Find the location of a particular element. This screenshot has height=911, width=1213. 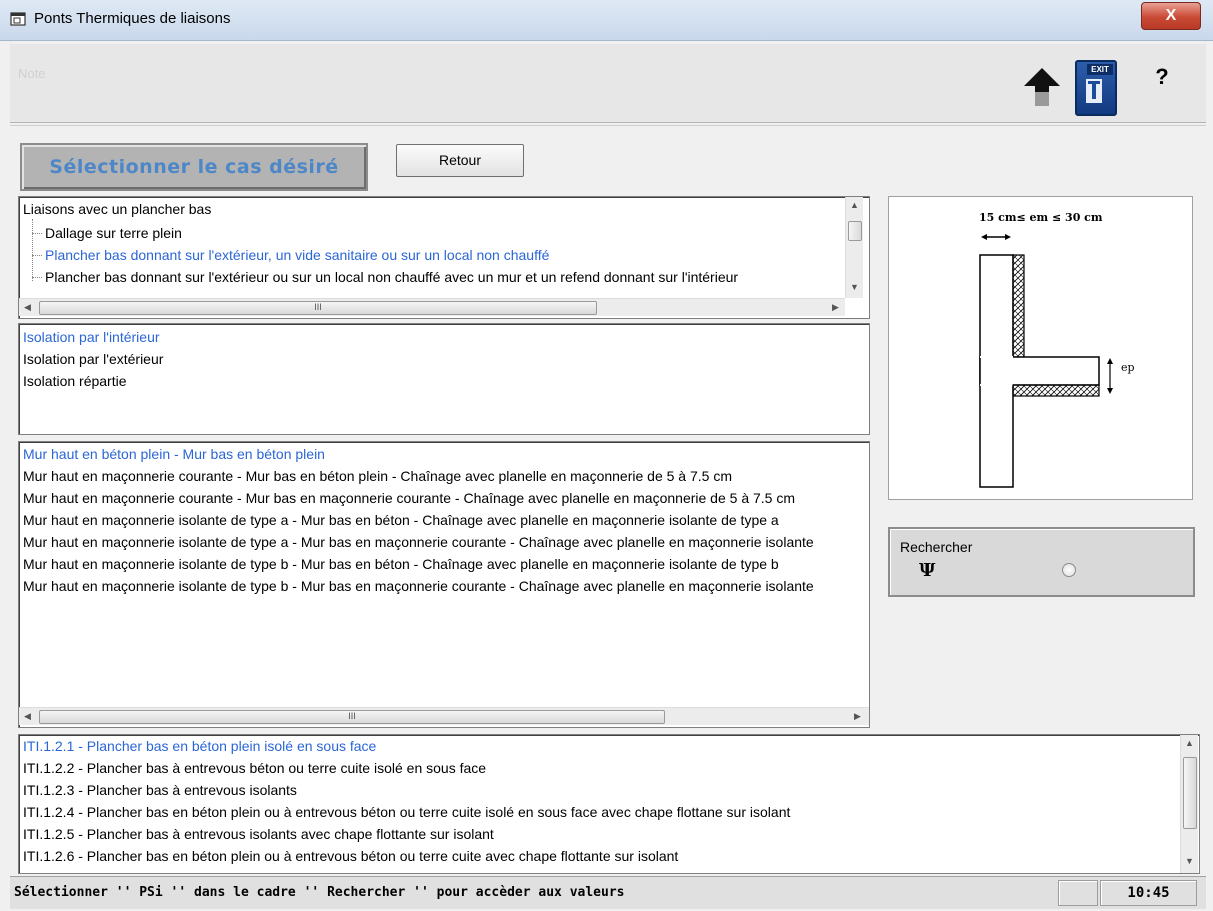

dimension-label: 15 cm≤ em ≤ 30 cm is located at coordinates (1041, 217).